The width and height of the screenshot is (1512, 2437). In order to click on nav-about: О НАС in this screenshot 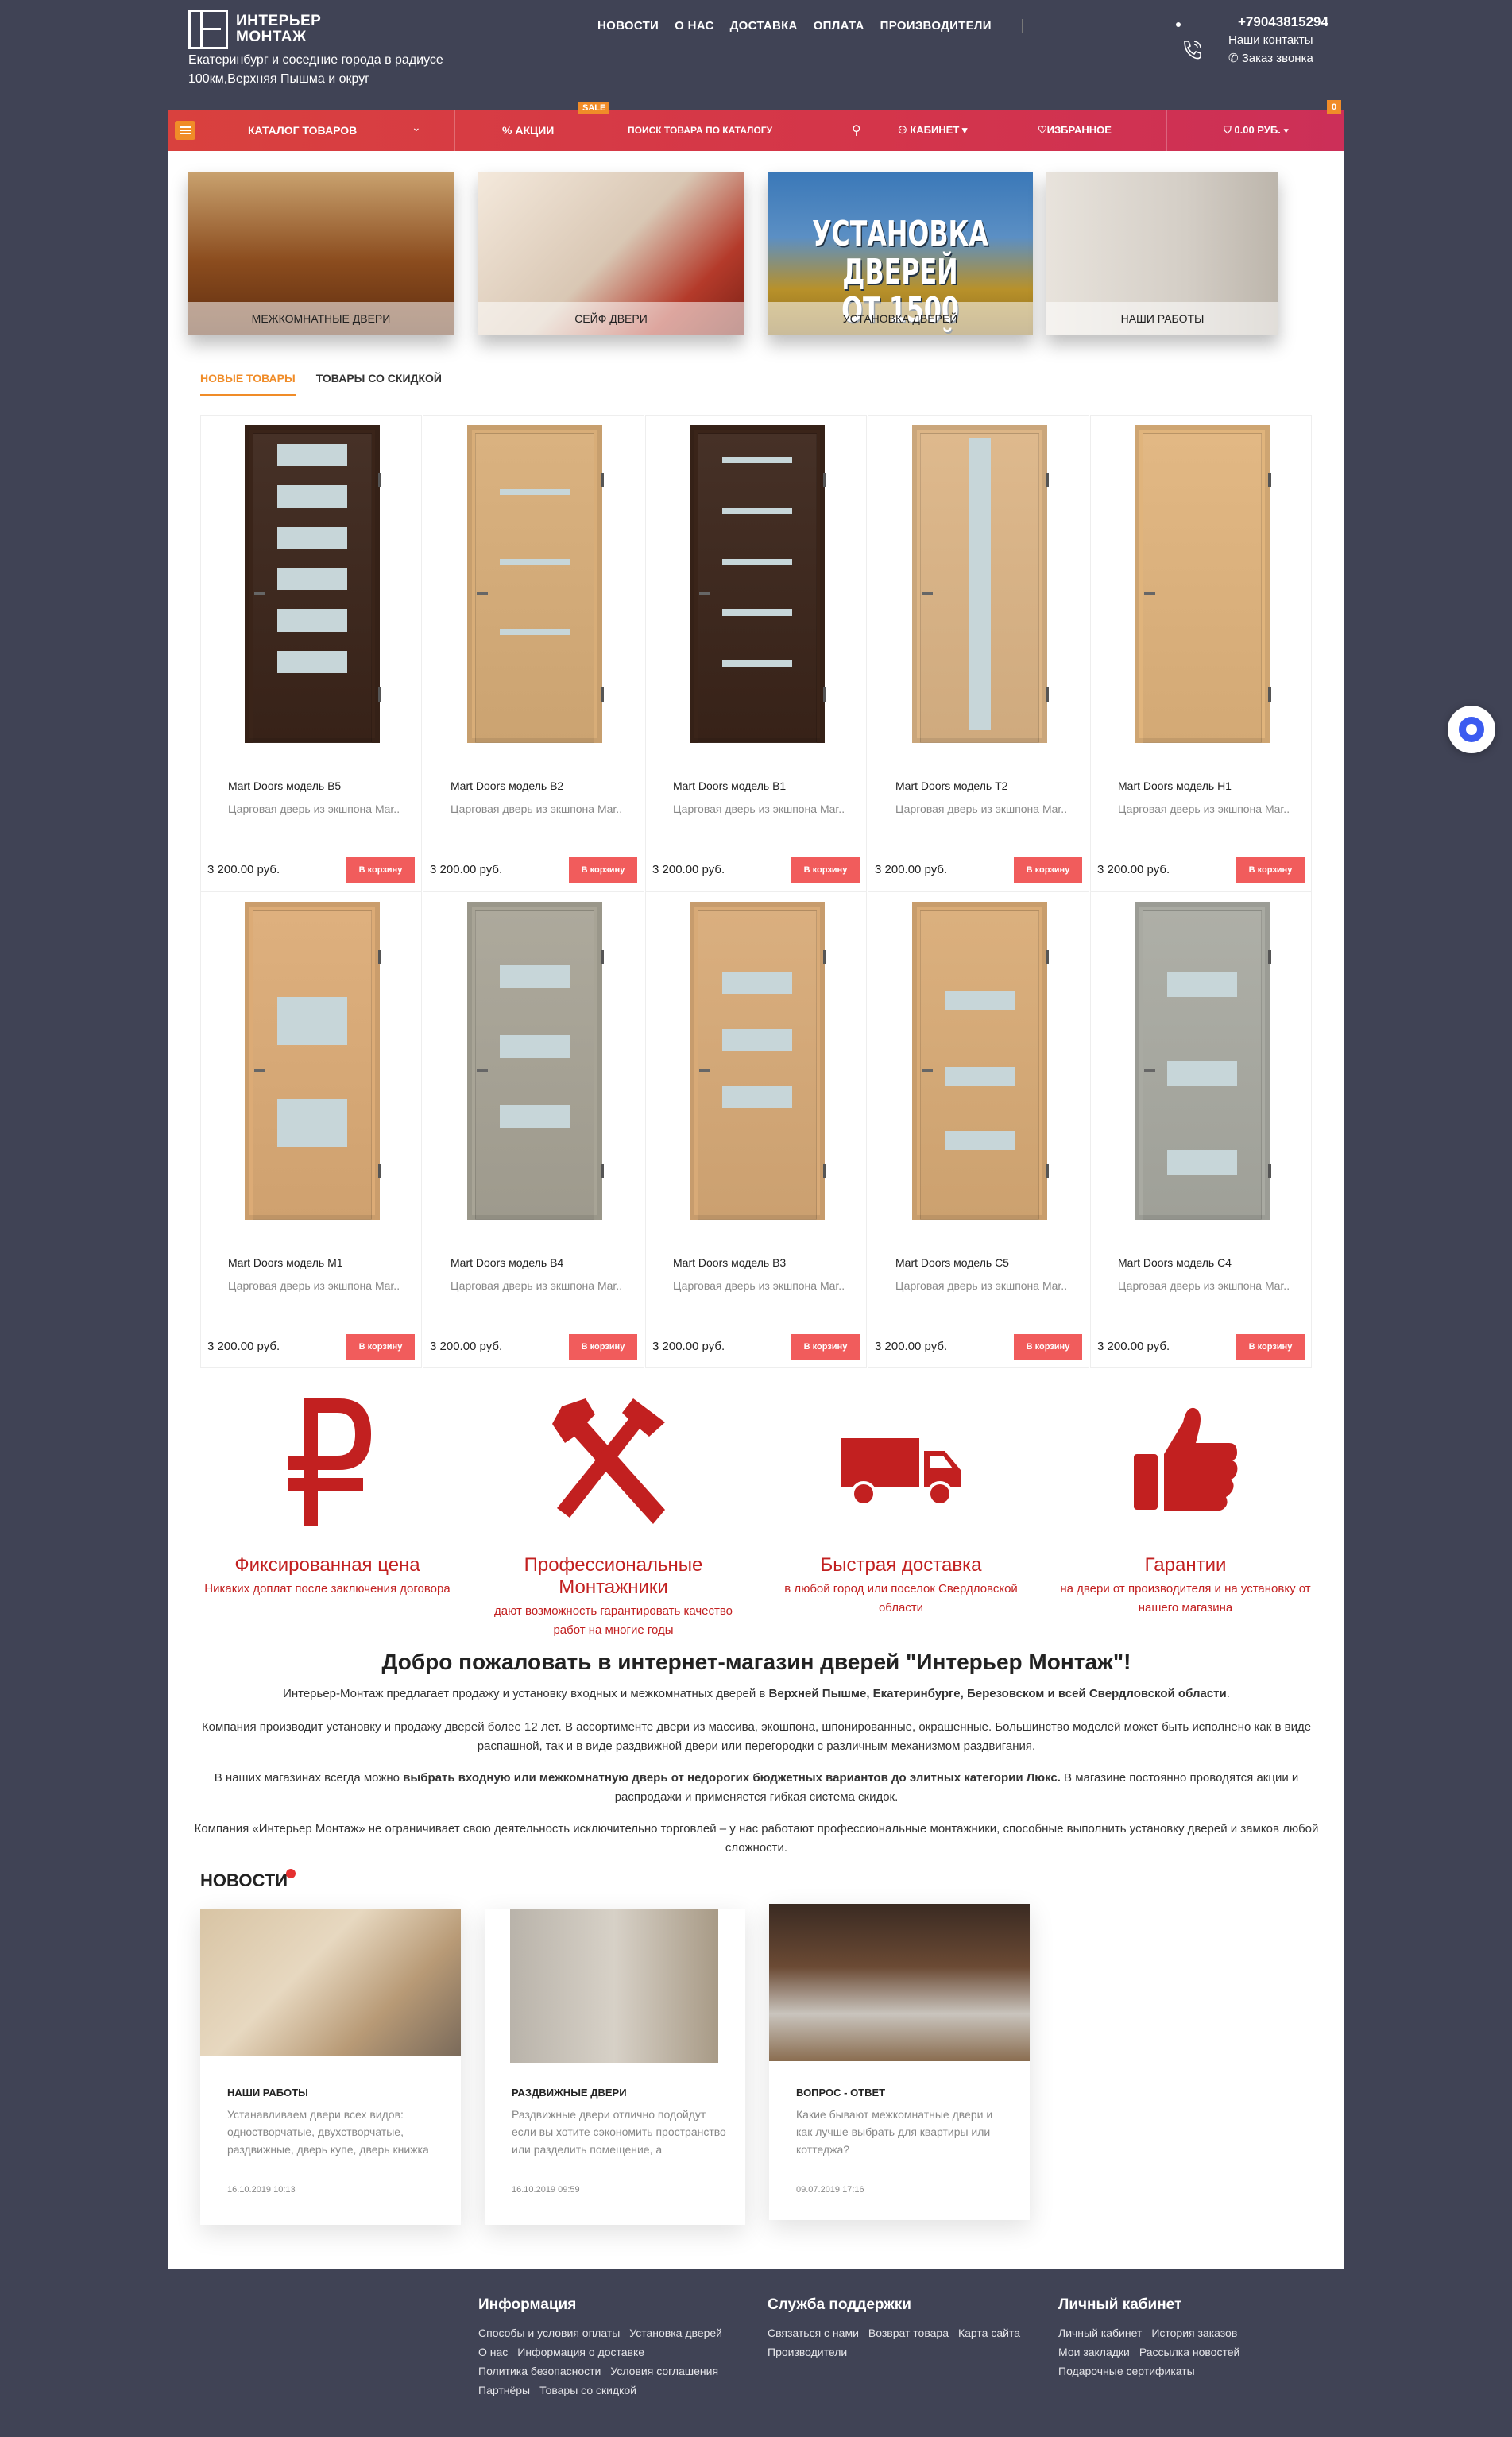, I will do `click(694, 26)`.